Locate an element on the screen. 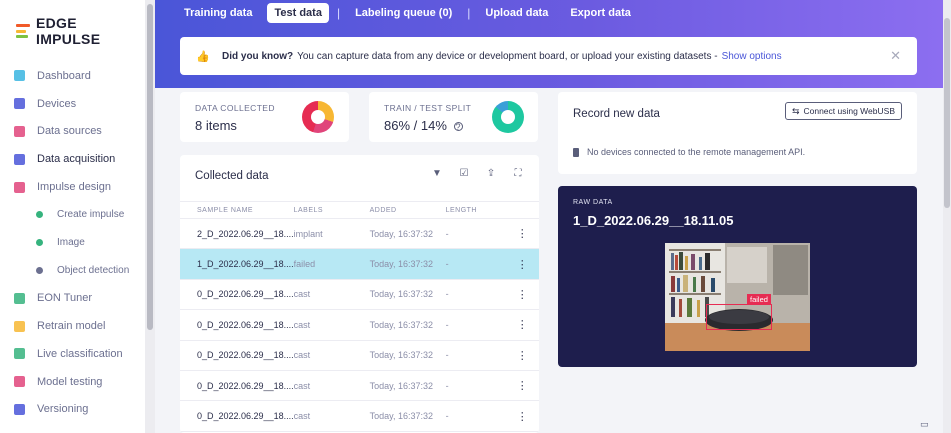 This screenshot has width=951, height=433. sidebar-item-image: Image is located at coordinates (72, 243).